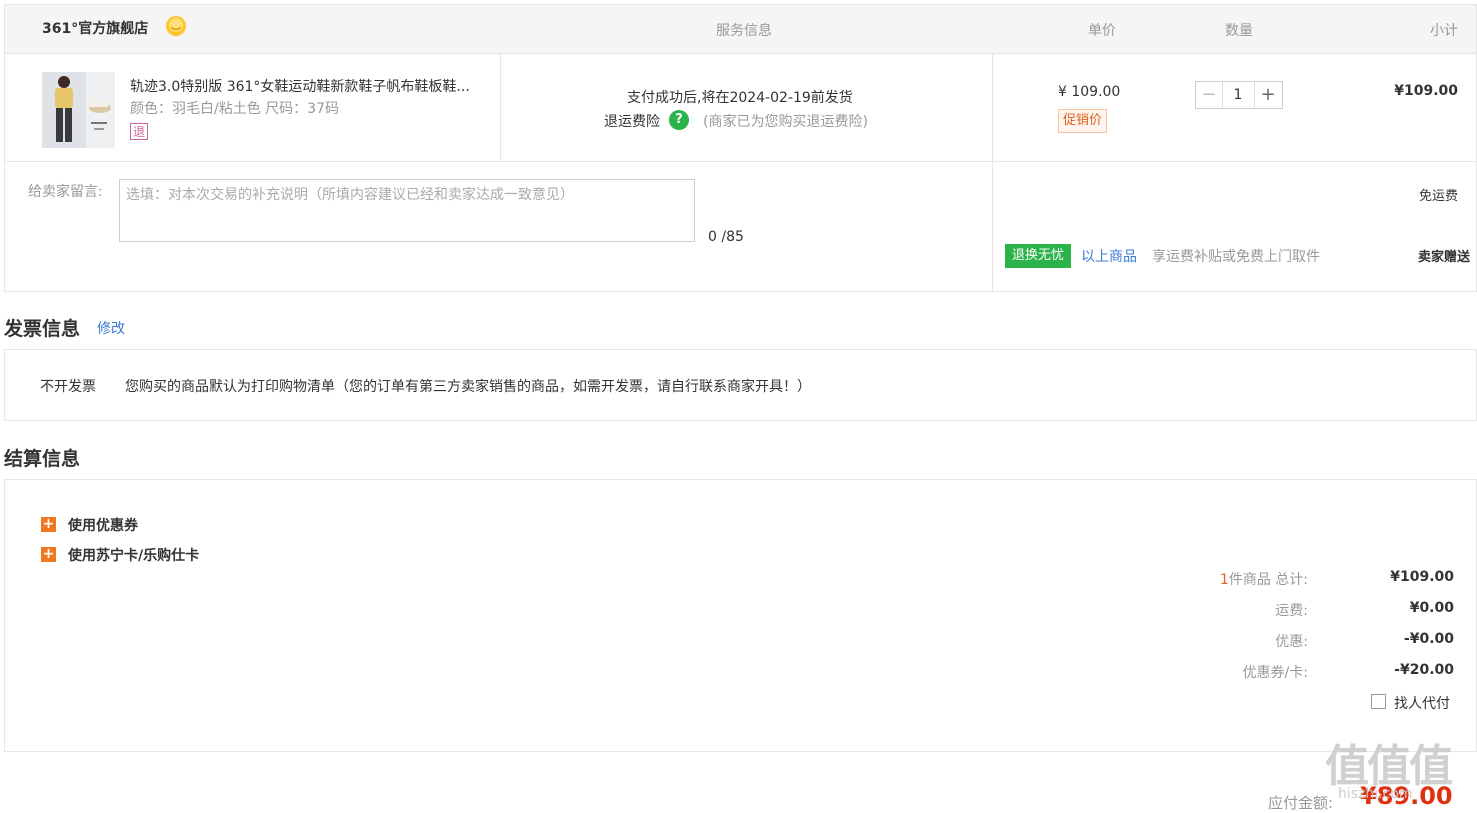 The width and height of the screenshot is (1477, 813). What do you see at coordinates (1424, 670) in the screenshot?
I see `coupon-card-value: -¥20.00` at bounding box center [1424, 670].